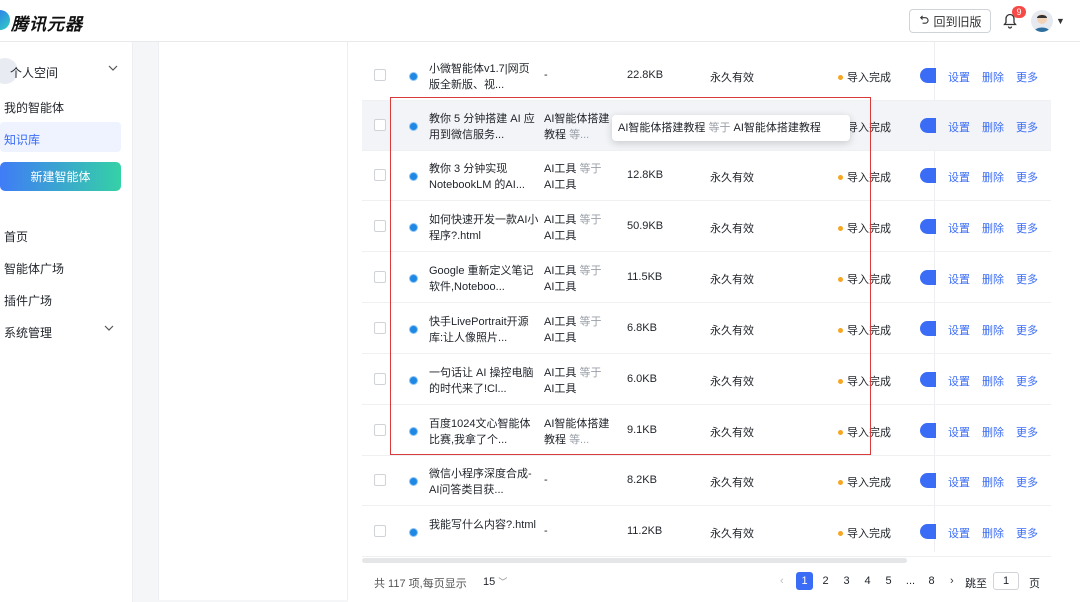 The width and height of the screenshot is (1080, 602). I want to click on sidebar-item-home: 首页, so click(16, 236).